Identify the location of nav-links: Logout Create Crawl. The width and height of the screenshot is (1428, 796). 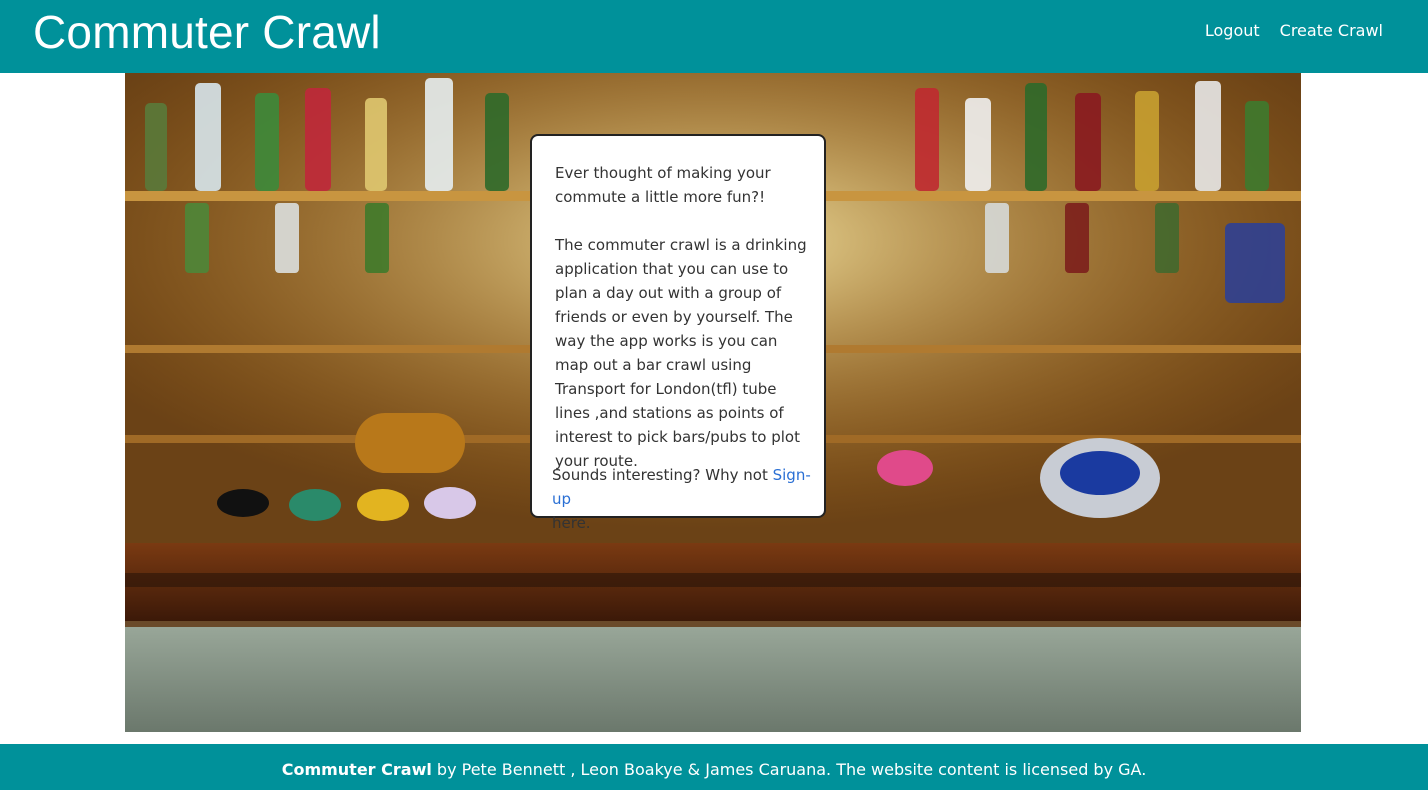
(1294, 31).